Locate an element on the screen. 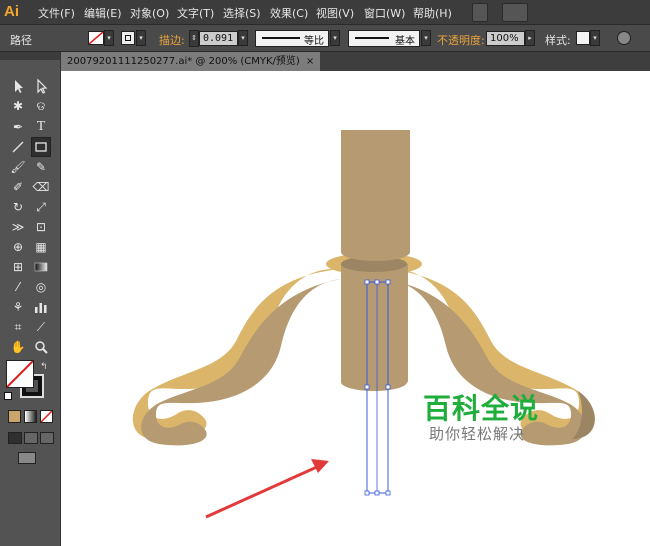 This screenshot has width=650, height=546. free-transform-tool-icon: ⊡ is located at coordinates (41, 227).